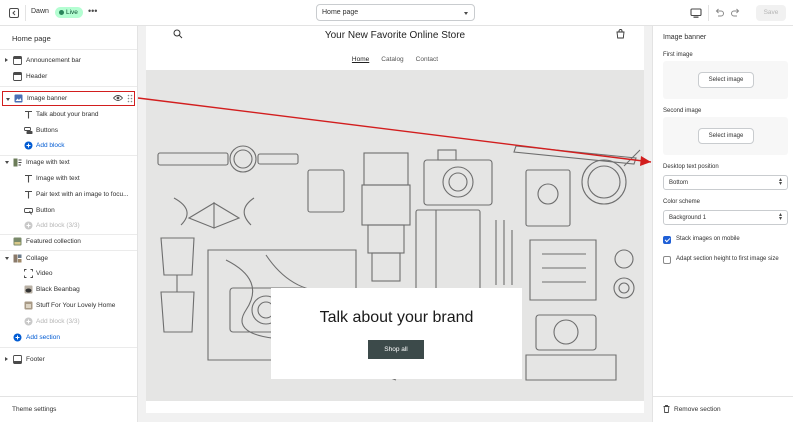 Image resolution: width=793 pixels, height=422 pixels. I want to click on sidebar-title: Home page, so click(31, 38).